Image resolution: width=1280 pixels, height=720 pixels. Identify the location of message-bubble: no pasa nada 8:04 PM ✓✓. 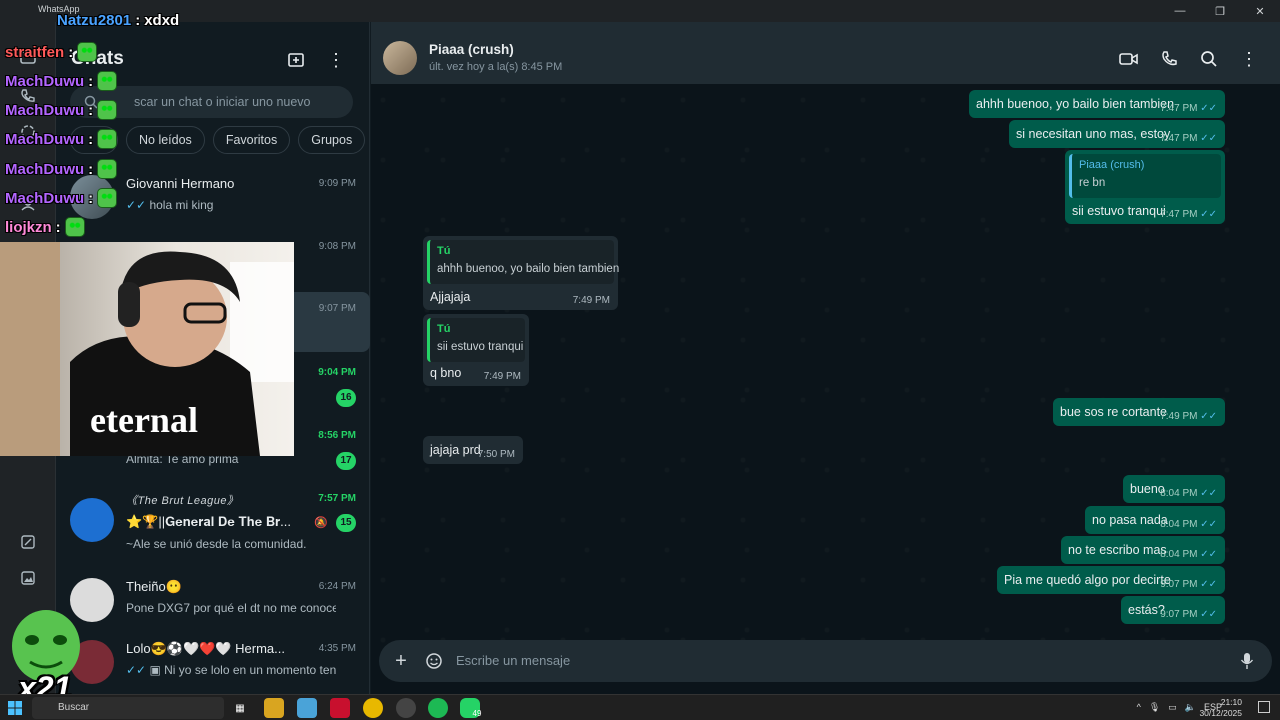
(1155, 520).